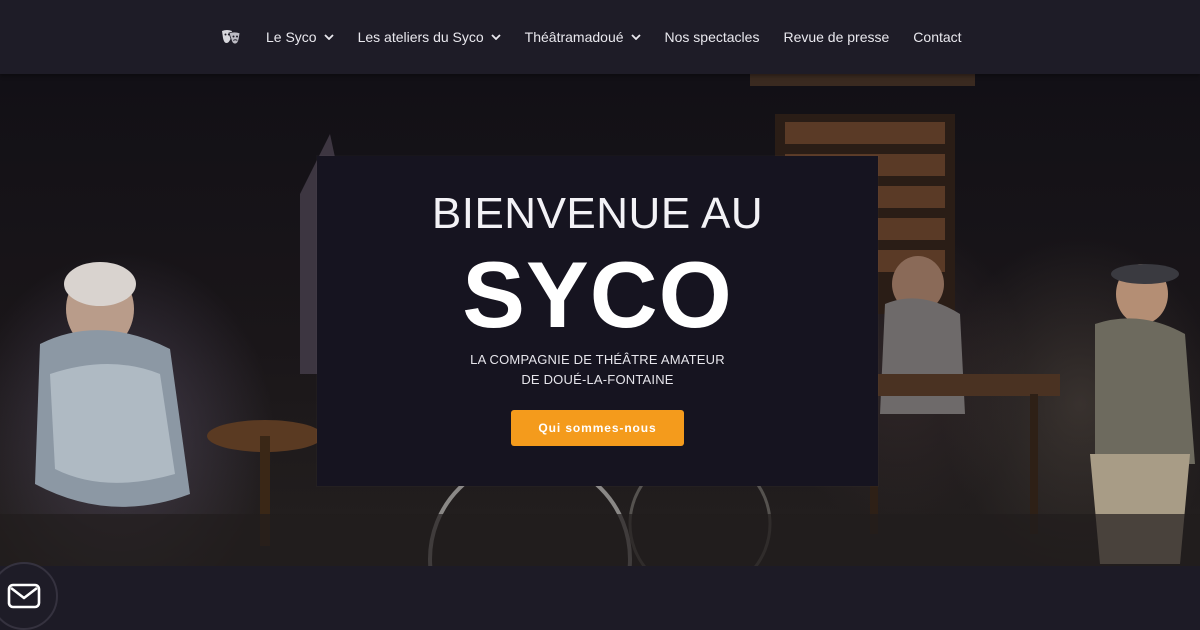  What do you see at coordinates (291, 37) in the screenshot?
I see `nav-item-label: Le Syco` at bounding box center [291, 37].